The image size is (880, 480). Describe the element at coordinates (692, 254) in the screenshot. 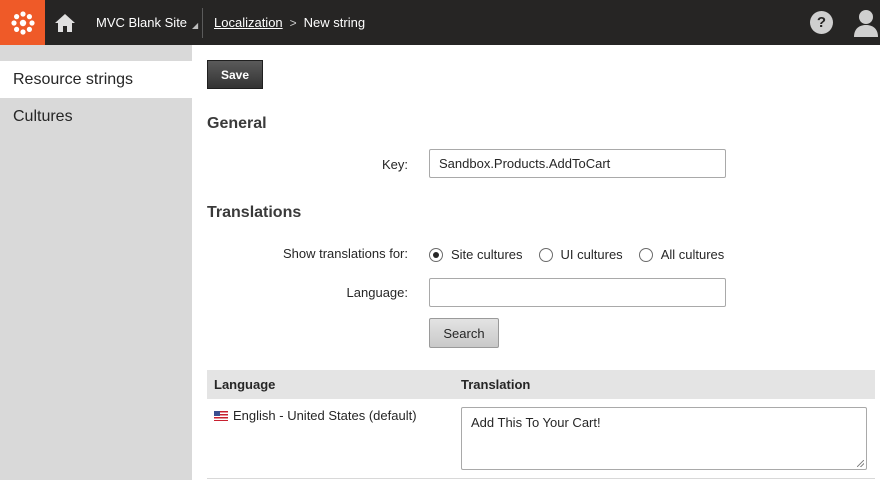

I see `radio-label: All cultures` at that location.